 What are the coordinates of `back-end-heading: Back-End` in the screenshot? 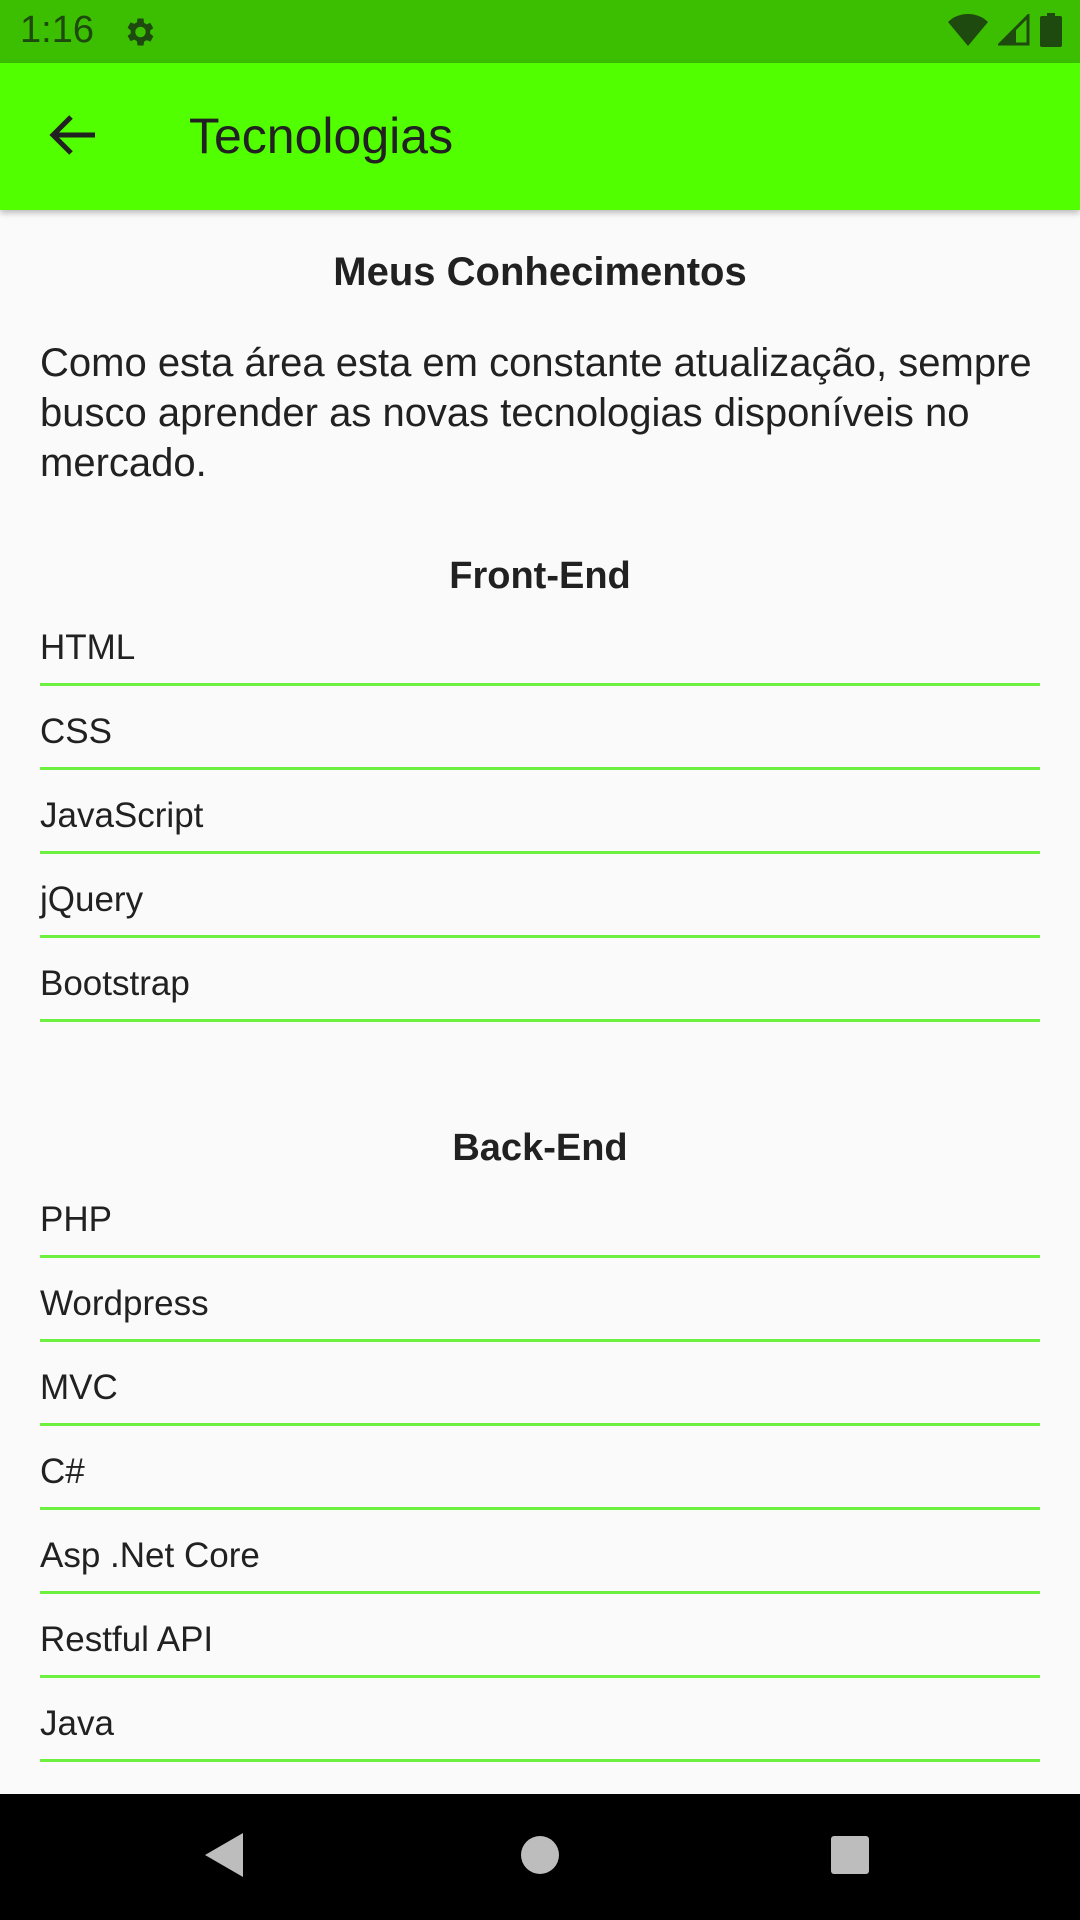 It's located at (540, 1148).